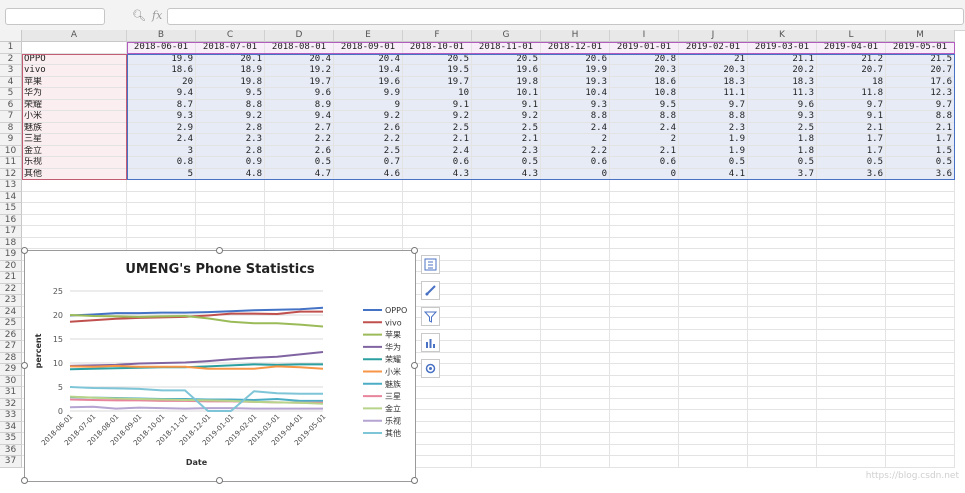 This screenshot has height=493, width=965. Describe the element at coordinates (74, 174) in the screenshot. I see `cell: 其他` at that location.